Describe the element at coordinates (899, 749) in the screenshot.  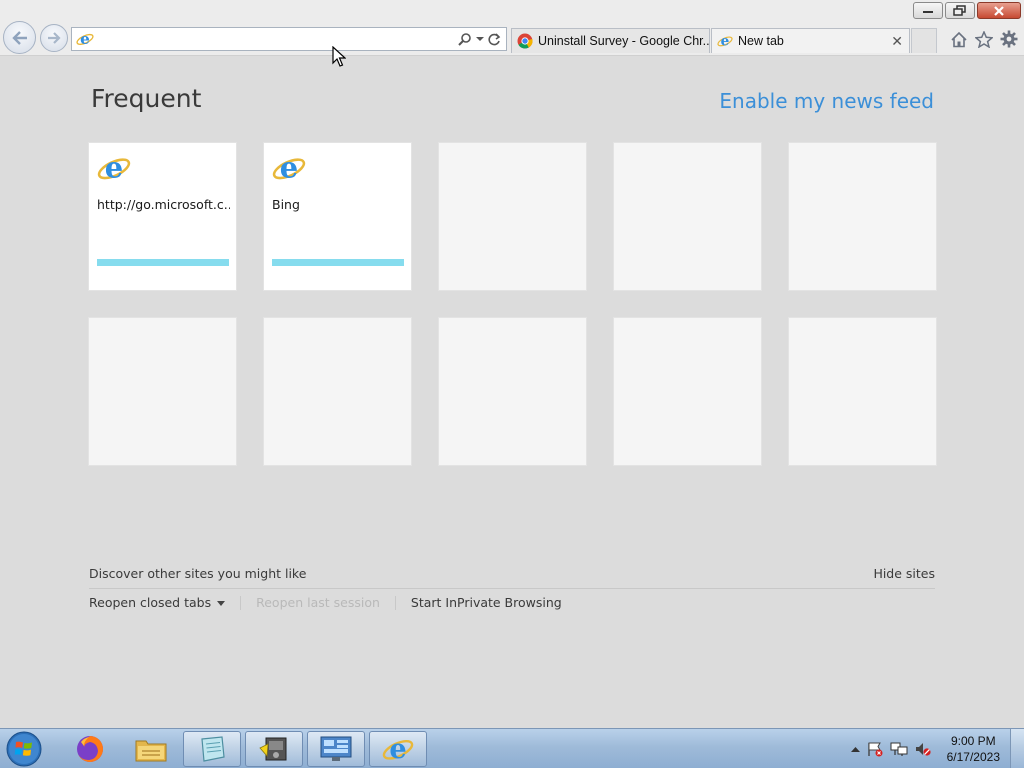
I see `network-icon` at that location.